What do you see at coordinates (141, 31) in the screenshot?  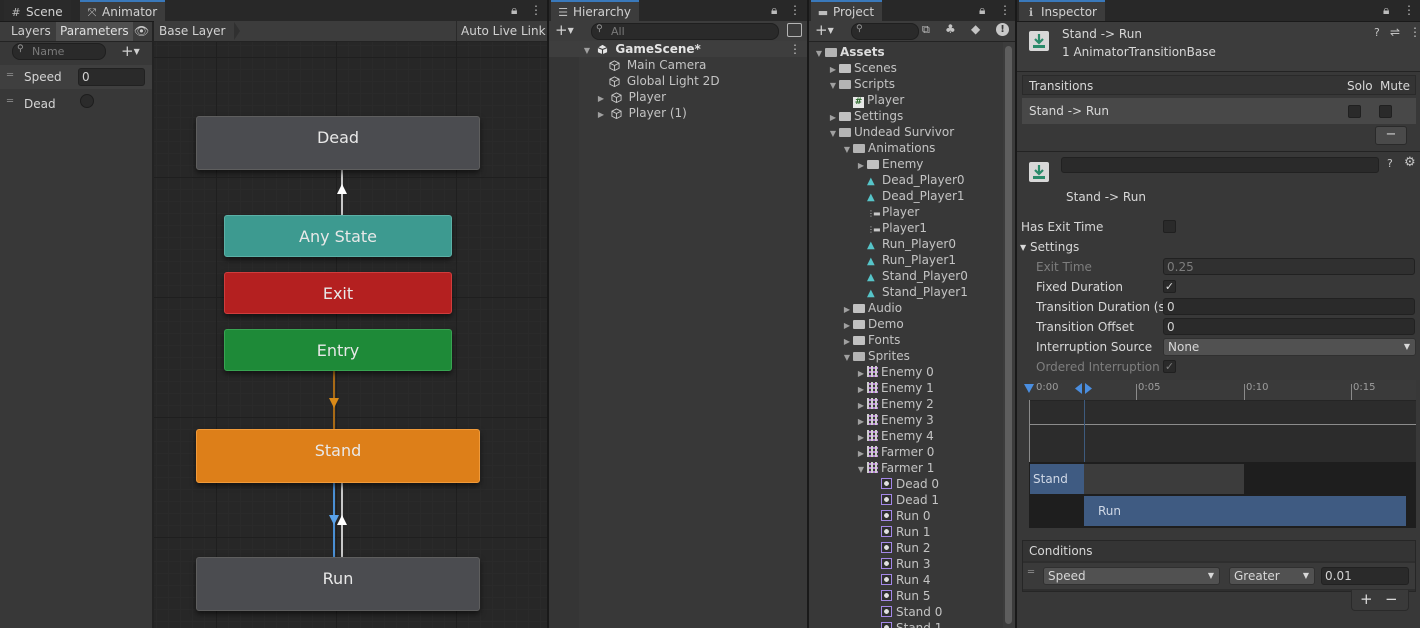 I see `eye-icon: 👁︎` at bounding box center [141, 31].